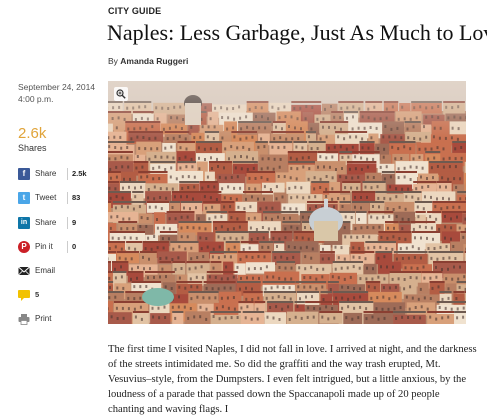 The height and width of the screenshot is (417, 487). I want to click on comment-count: 5, so click(37, 294).